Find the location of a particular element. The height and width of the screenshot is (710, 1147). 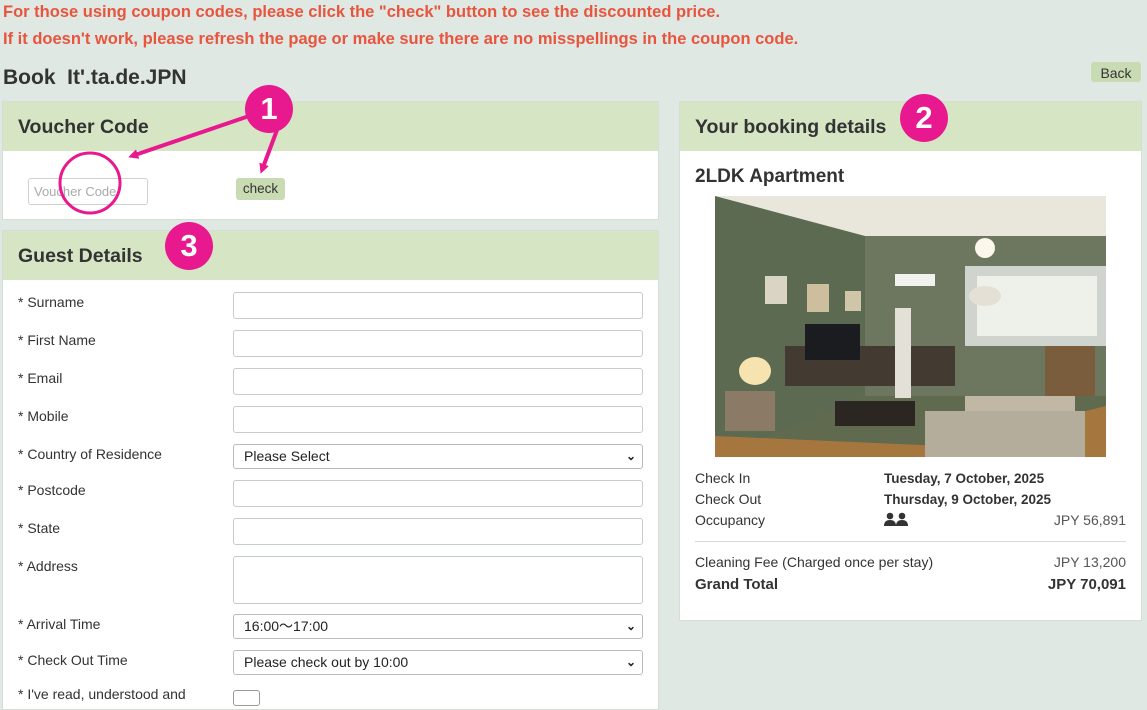

country-select-value: Please Select is located at coordinates (287, 456).